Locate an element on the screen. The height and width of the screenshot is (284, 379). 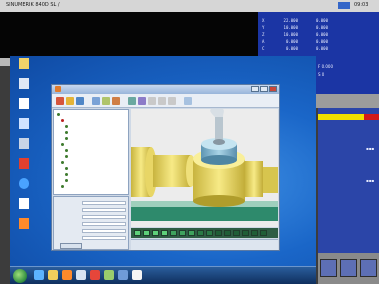
desktop-icon-folder is located at coordinates (24, 69).